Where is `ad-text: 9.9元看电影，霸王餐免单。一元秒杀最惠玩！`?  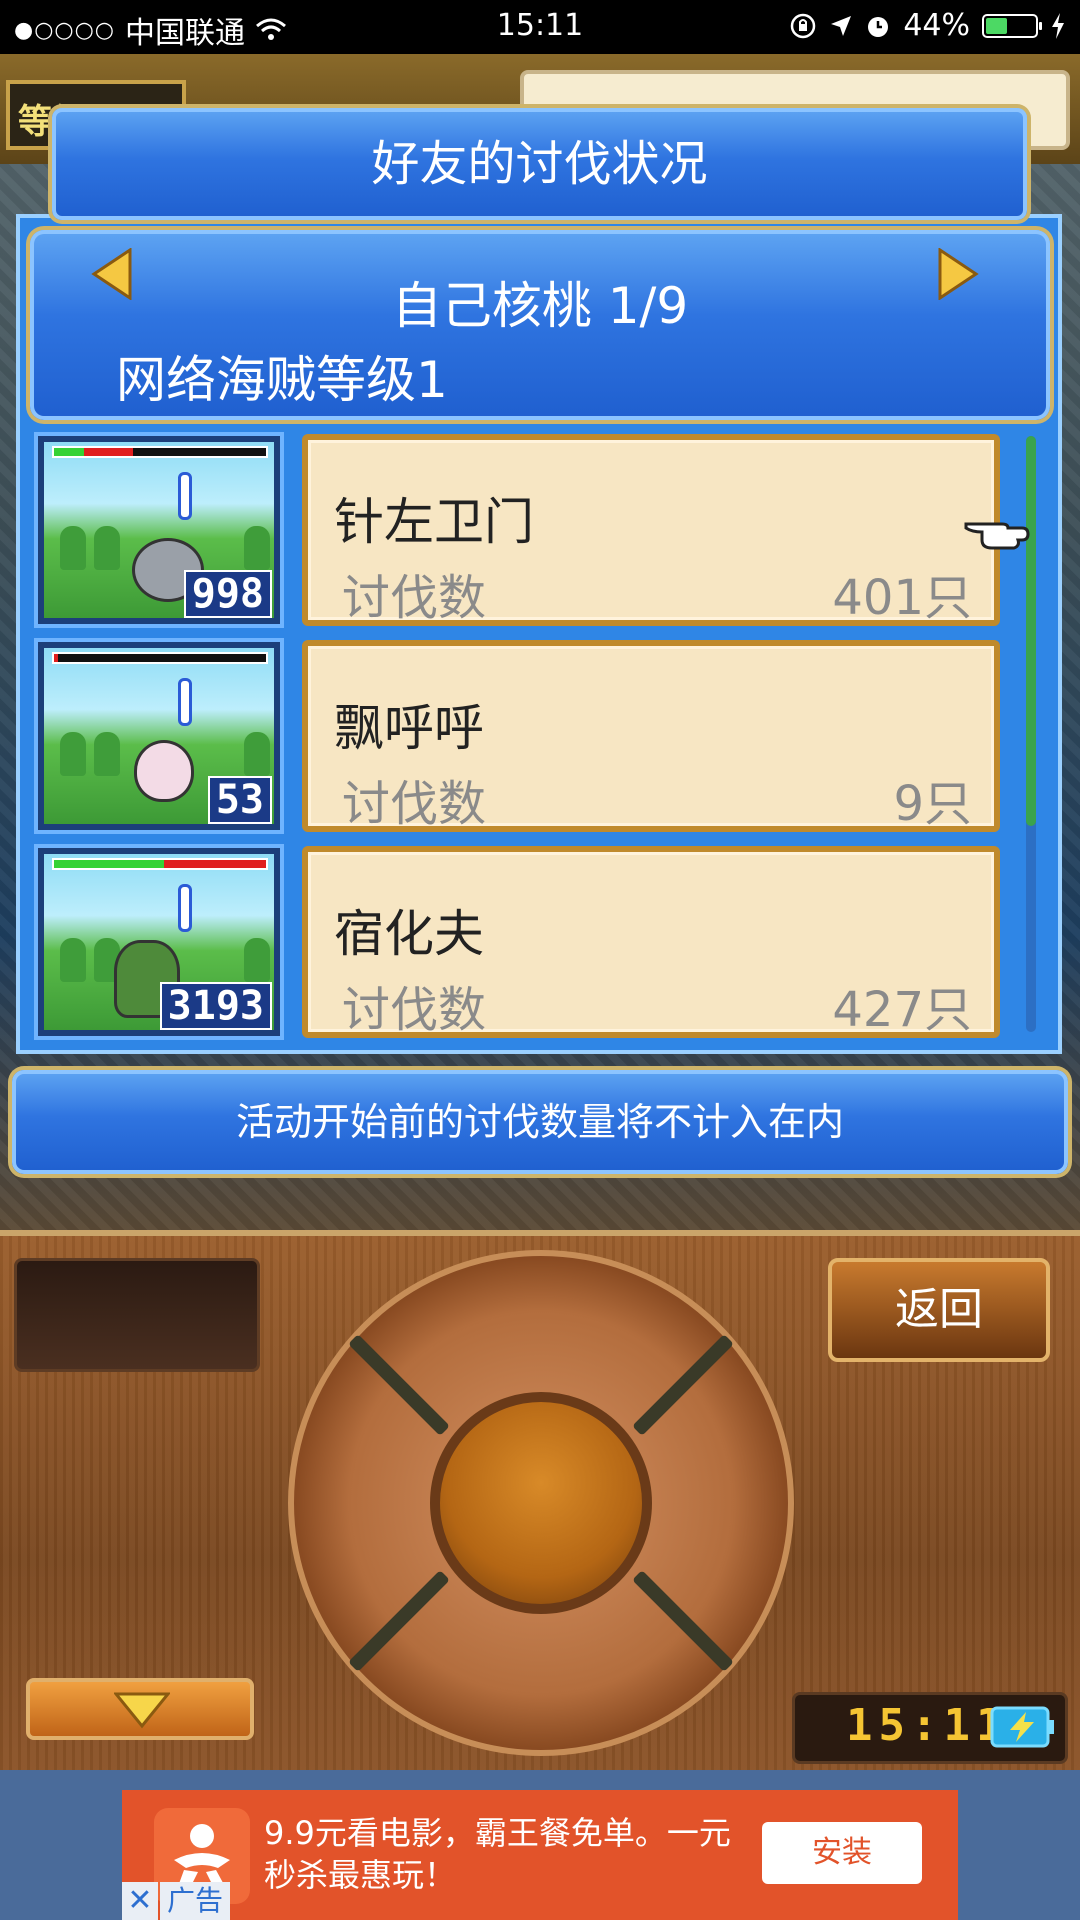
ad-text: 9.9元看电影，霸王餐免单。一元秒杀最惠玩！ is located at coordinates (497, 1854).